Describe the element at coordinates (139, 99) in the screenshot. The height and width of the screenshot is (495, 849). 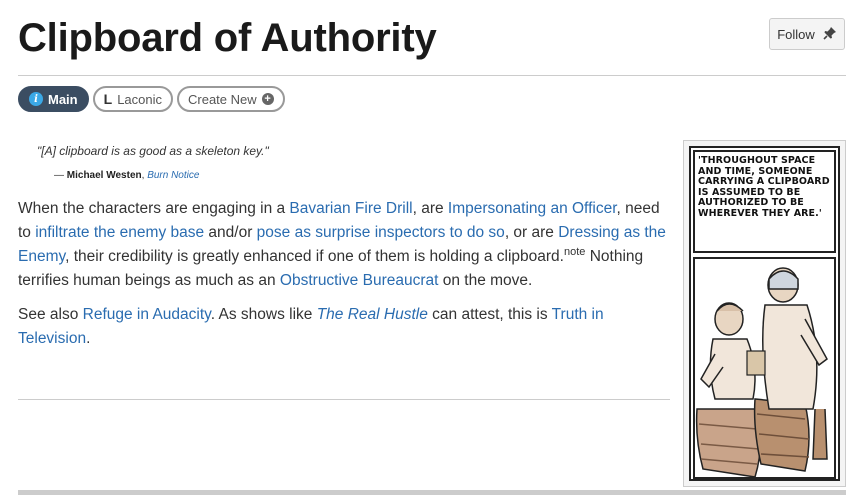
I see `tab-laconic-label: Laconic` at that location.